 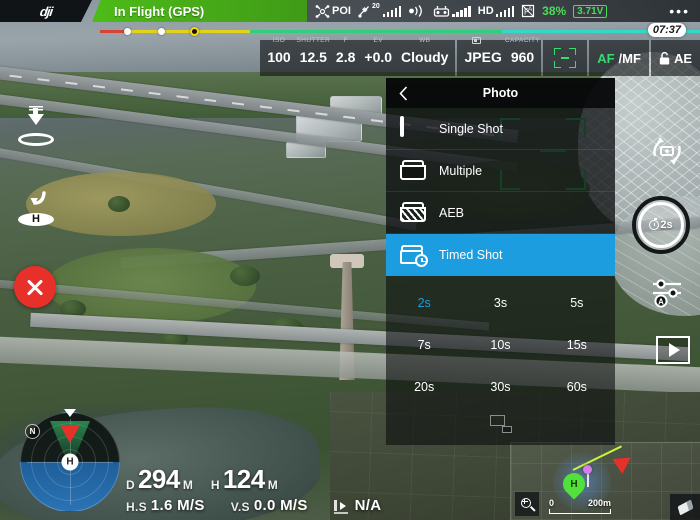 I want to click on shutter-button: 2s, so click(x=661, y=225).